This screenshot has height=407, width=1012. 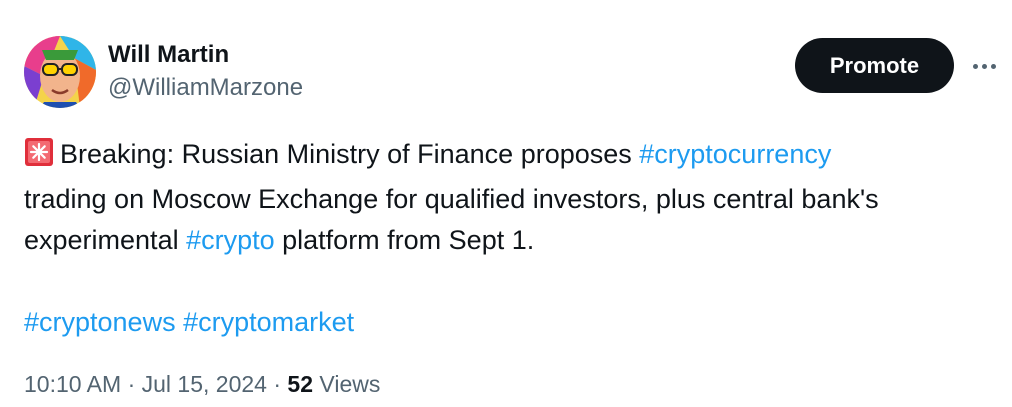 What do you see at coordinates (268, 322) in the screenshot?
I see `hashtag-link: #cryptomarket` at bounding box center [268, 322].